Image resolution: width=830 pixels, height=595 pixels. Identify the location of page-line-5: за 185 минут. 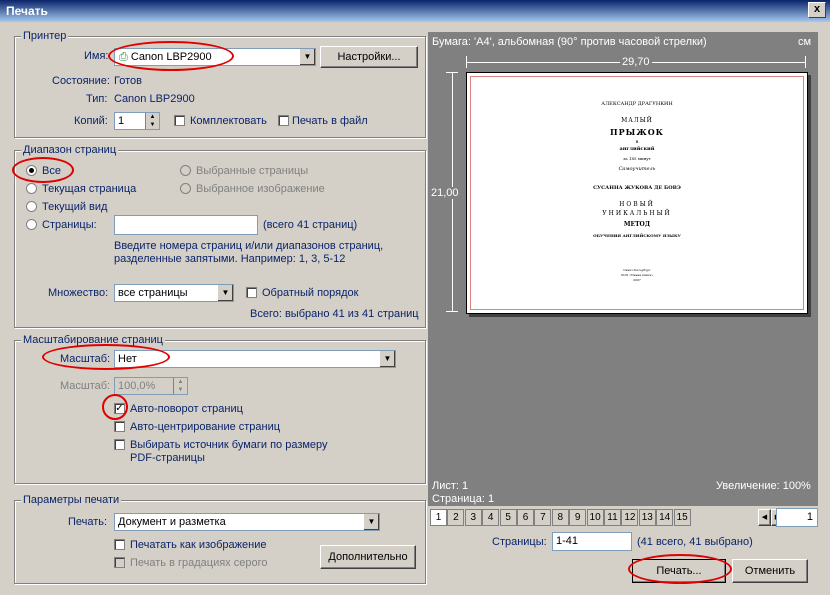
(637, 158).